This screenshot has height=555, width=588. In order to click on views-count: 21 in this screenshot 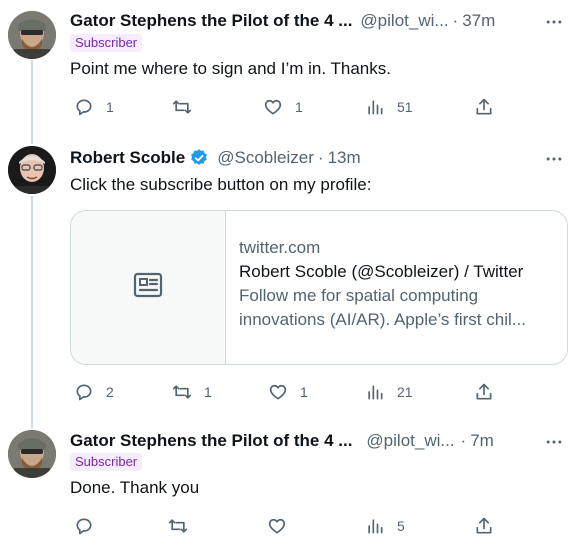, I will do `click(405, 392)`.